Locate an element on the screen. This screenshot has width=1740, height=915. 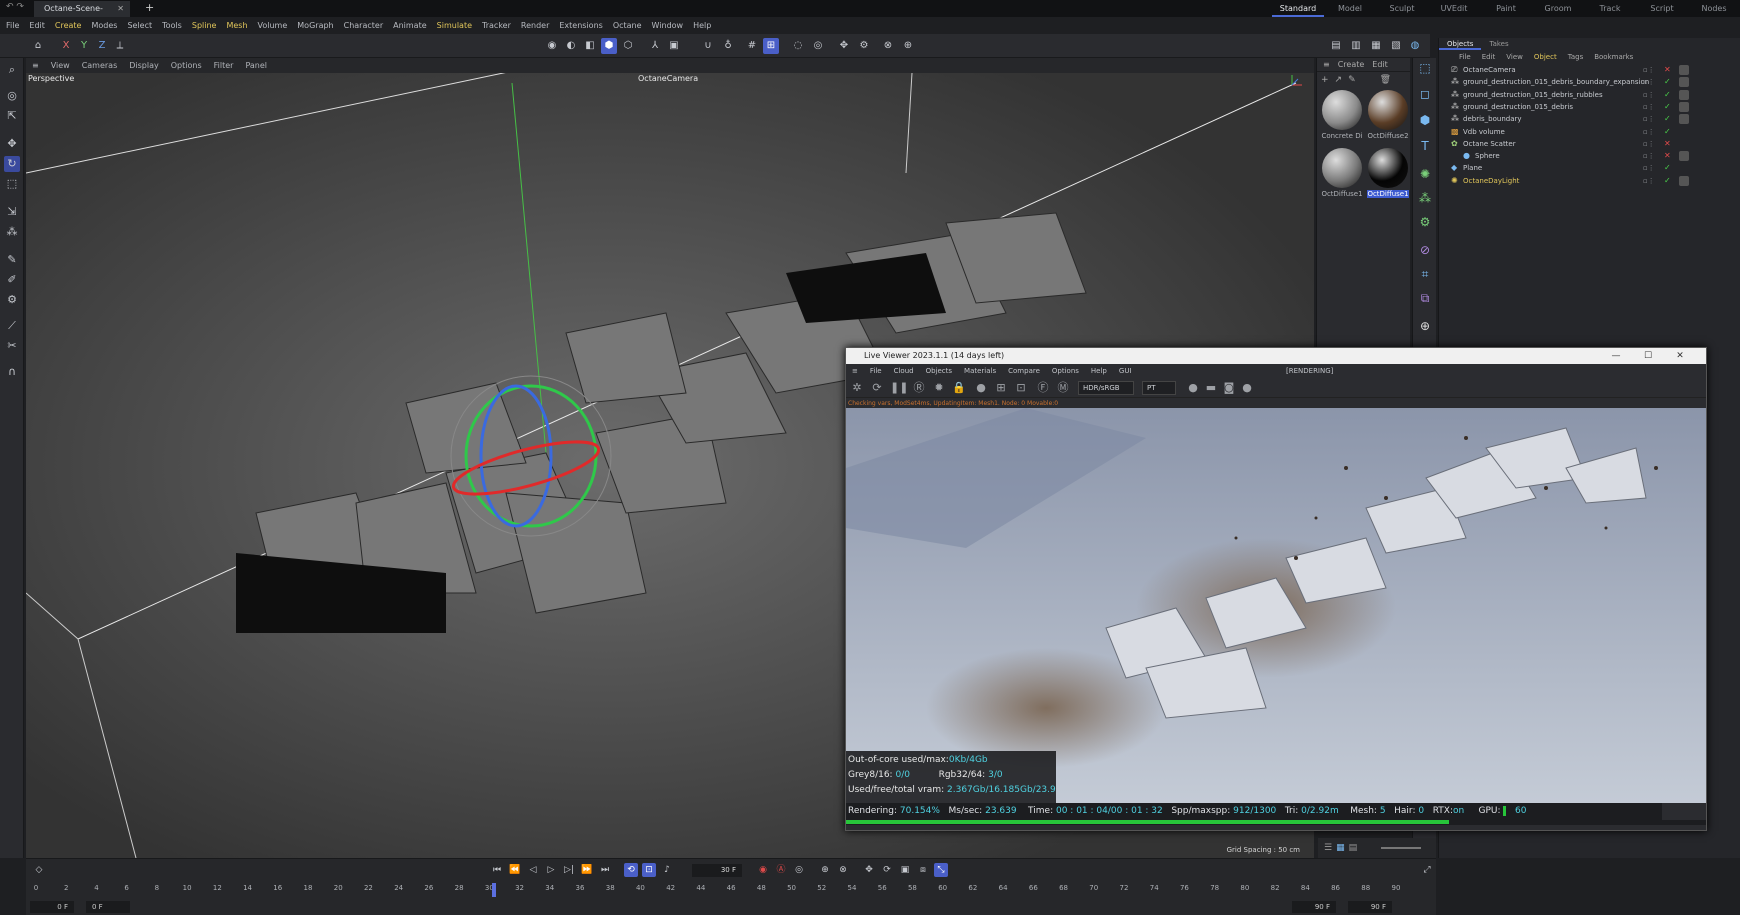
close-tab-icon: ✕ is located at coordinates (120, 9).